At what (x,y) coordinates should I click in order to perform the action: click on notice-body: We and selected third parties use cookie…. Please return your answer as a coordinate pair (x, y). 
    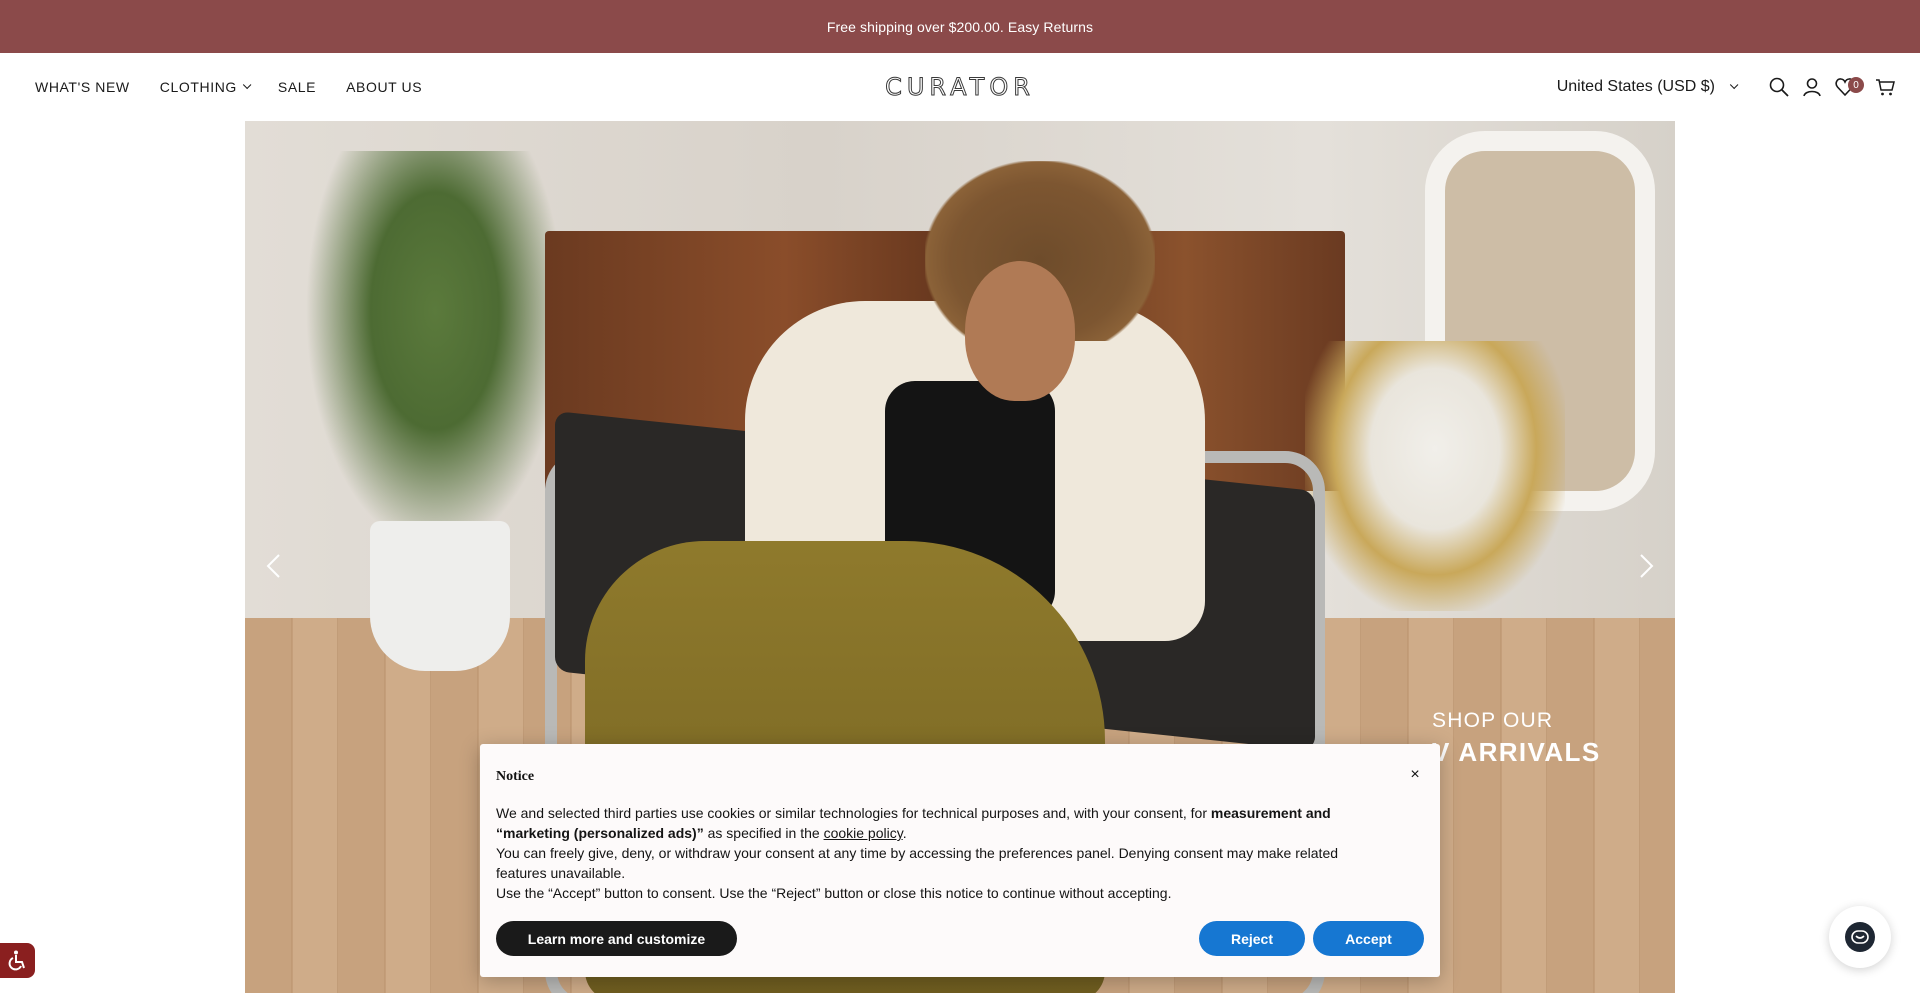
    Looking at the image, I should click on (926, 853).